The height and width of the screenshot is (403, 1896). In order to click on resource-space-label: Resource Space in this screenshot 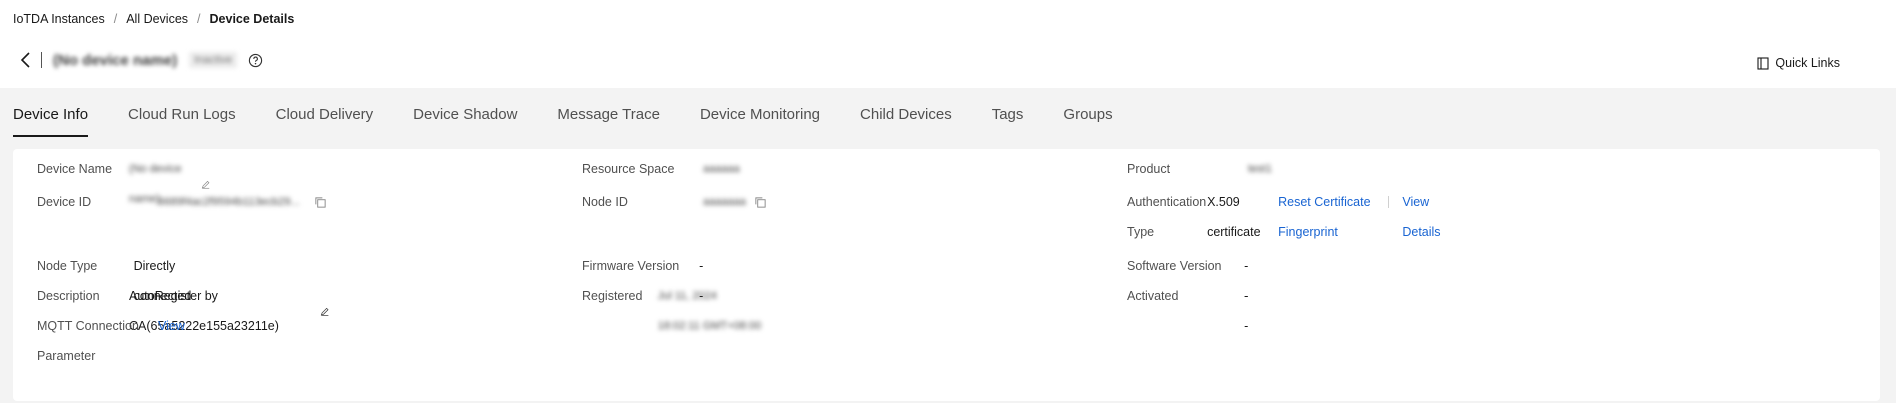, I will do `click(628, 169)`.